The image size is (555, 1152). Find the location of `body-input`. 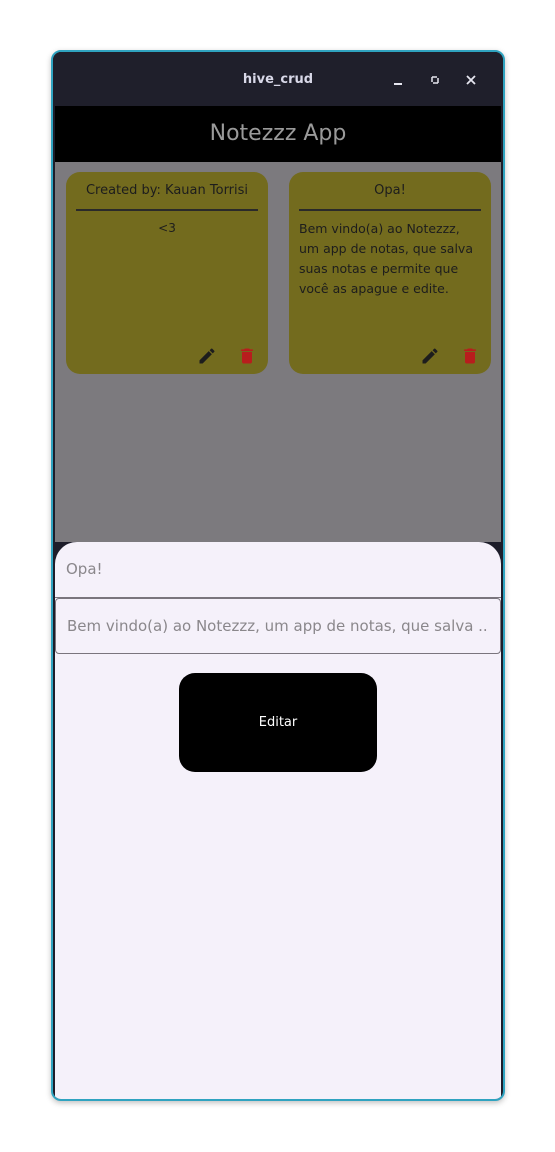

body-input is located at coordinates (277, 626).